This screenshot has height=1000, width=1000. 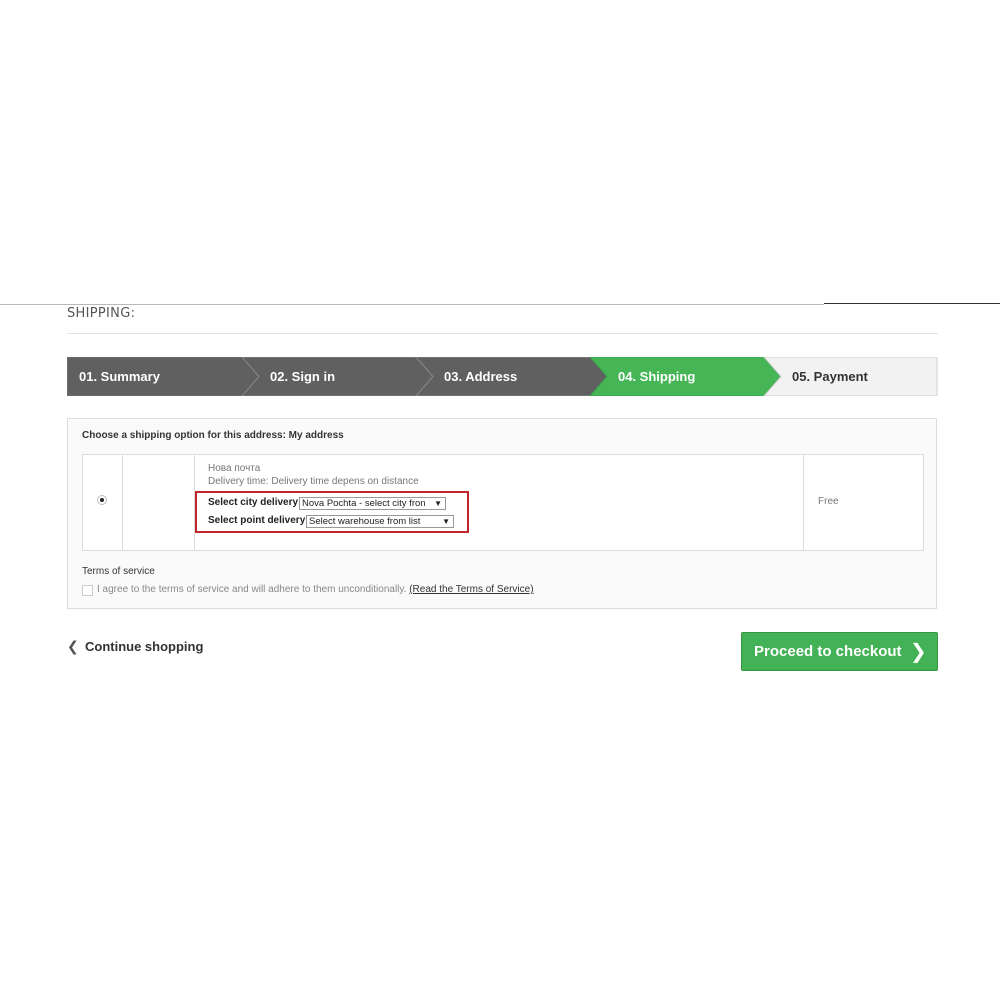 I want to click on point-delivery-value: Select warehouse from list, so click(x=365, y=521).